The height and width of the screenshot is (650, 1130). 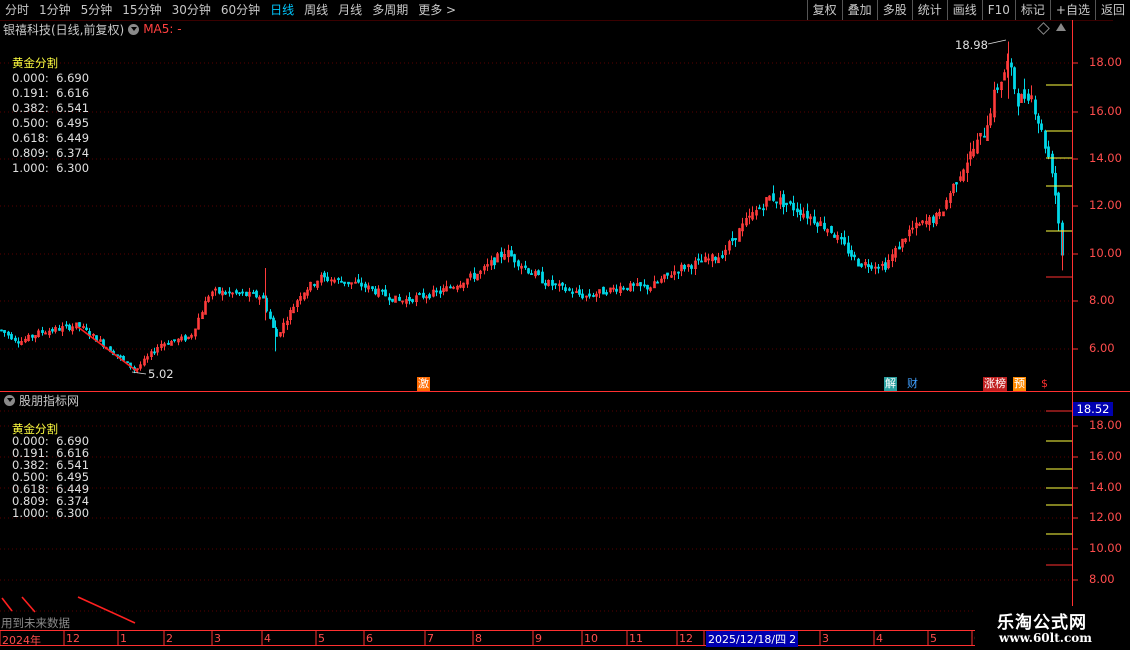 What do you see at coordinates (995, 384) in the screenshot?
I see `tag-zhangbang: 涨榜` at bounding box center [995, 384].